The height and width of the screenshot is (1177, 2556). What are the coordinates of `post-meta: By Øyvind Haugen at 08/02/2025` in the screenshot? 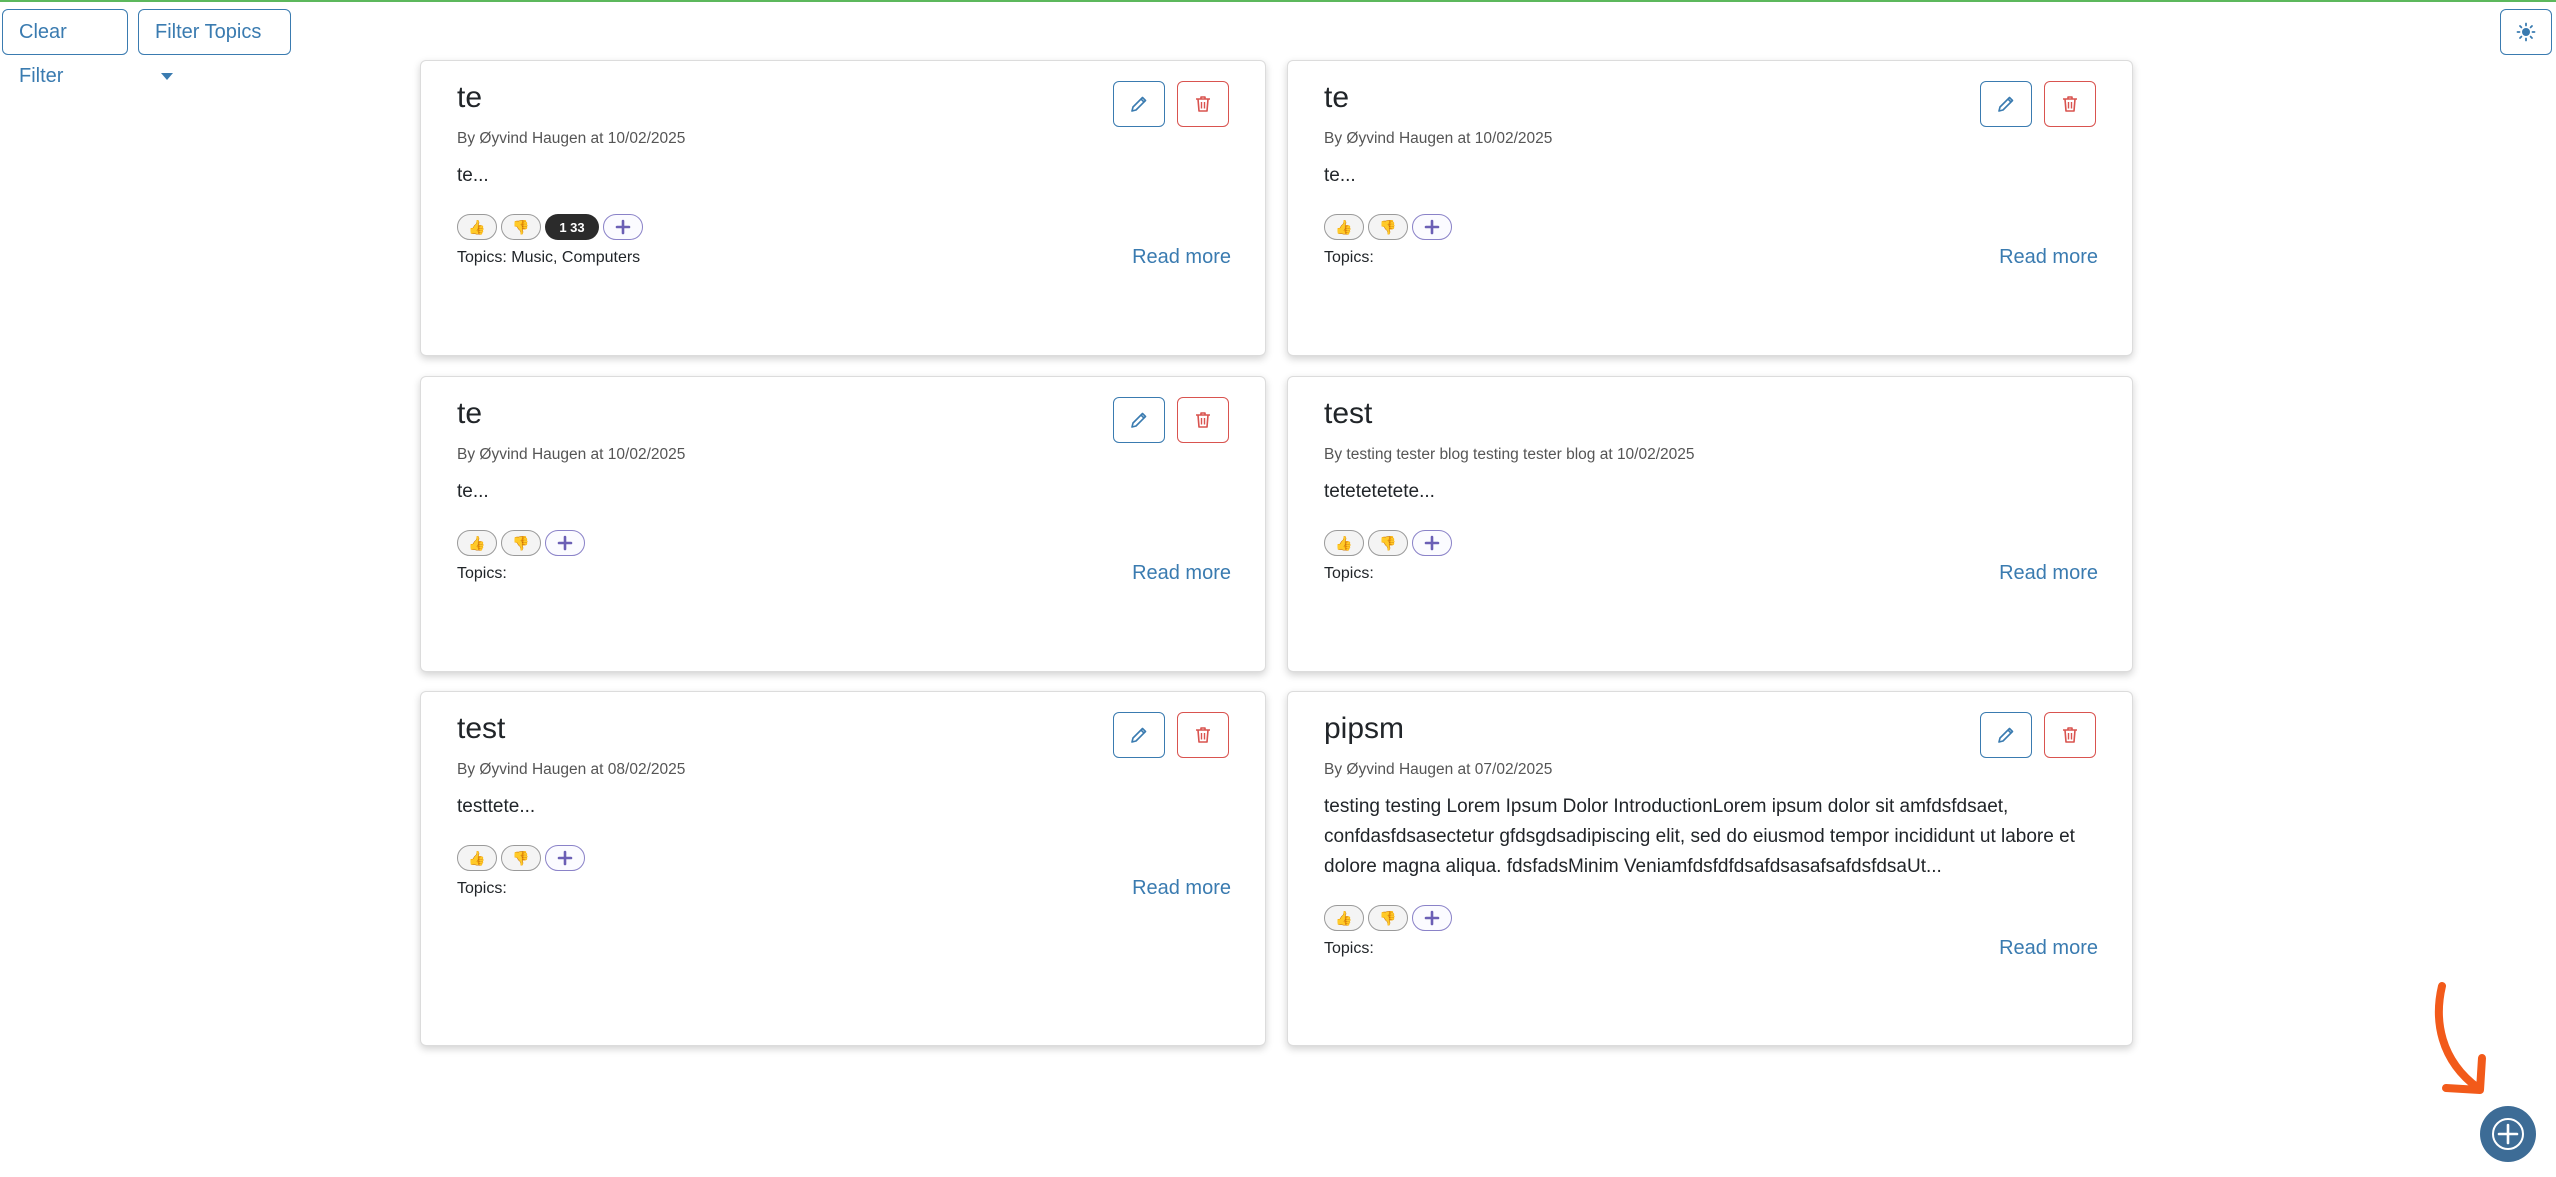 It's located at (571, 769).